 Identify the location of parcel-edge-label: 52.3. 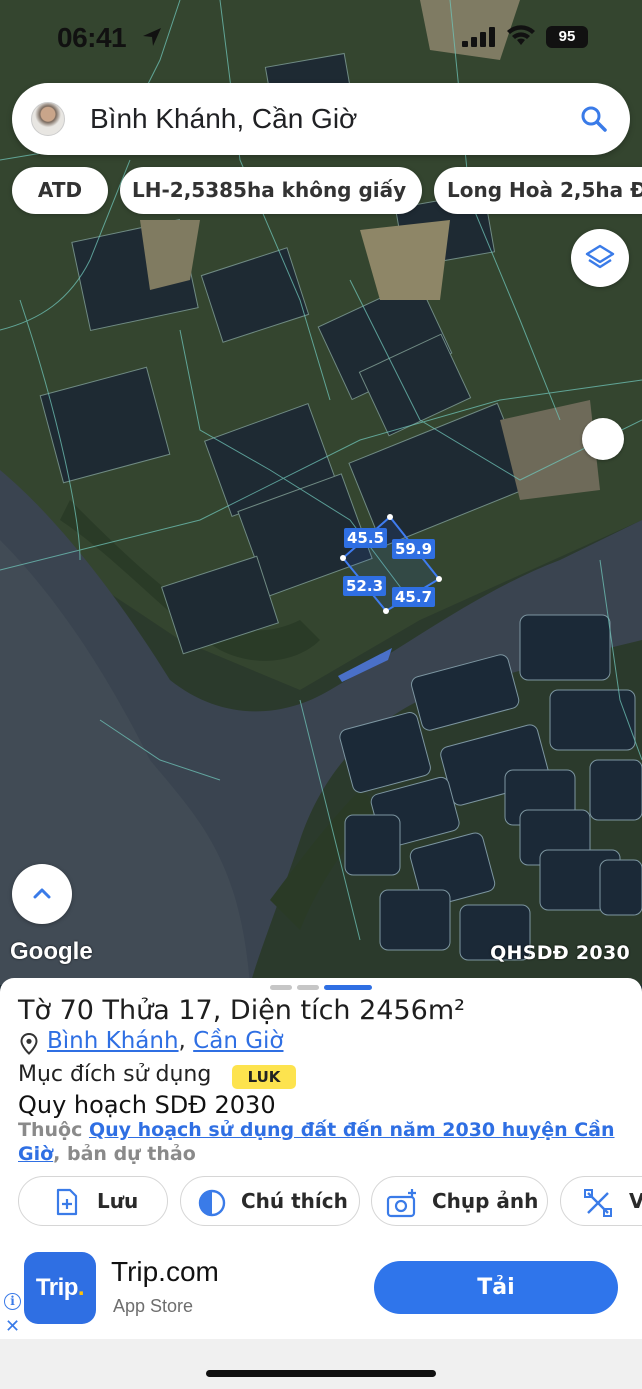
(365, 586).